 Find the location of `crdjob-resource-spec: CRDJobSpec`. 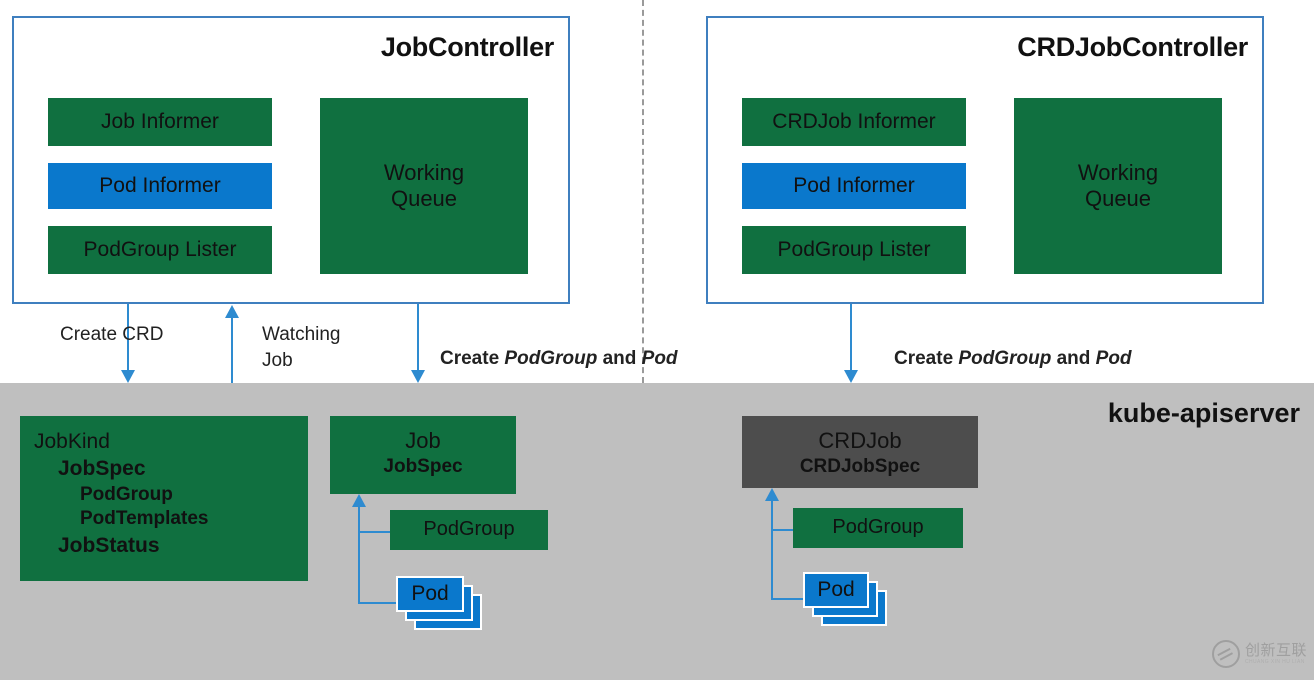

crdjob-resource-spec: CRDJobSpec is located at coordinates (860, 466).